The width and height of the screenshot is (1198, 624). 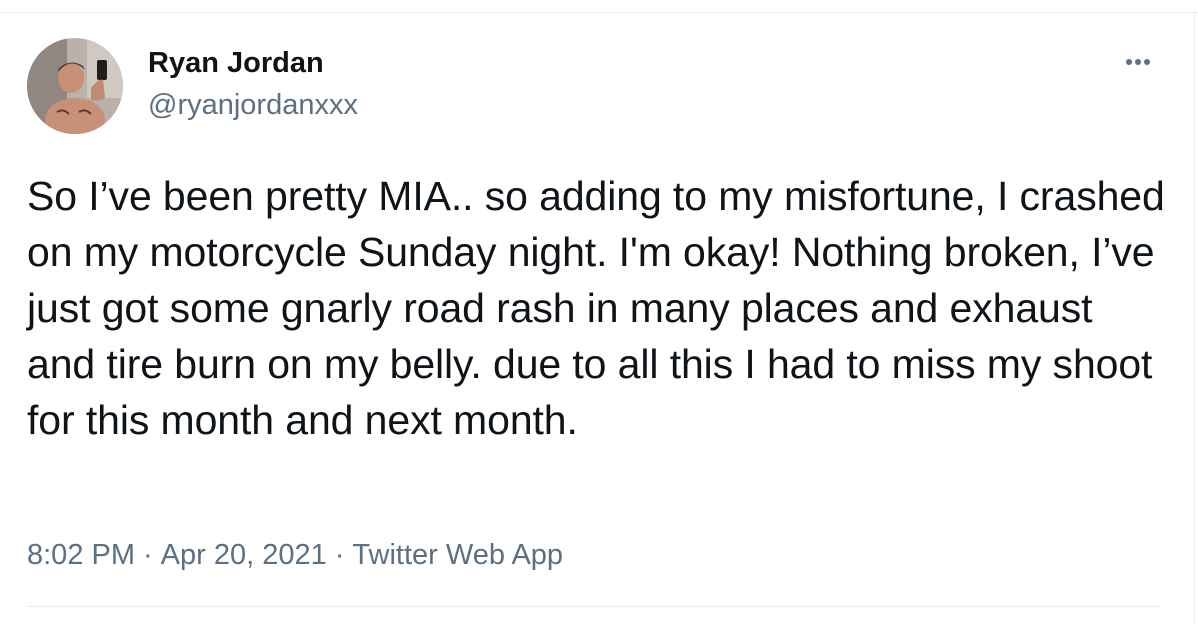 I want to click on avatar, so click(x=75, y=86).